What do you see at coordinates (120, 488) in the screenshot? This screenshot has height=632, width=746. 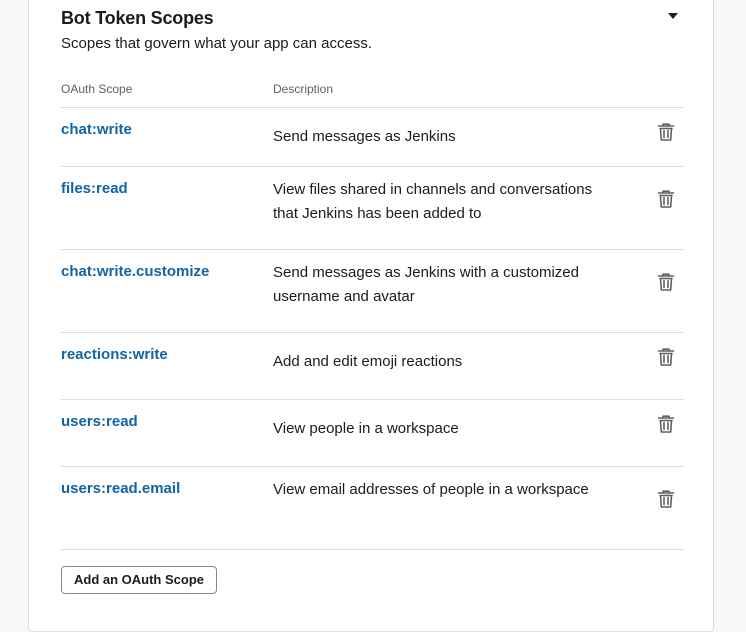 I see `scope-link: users:read.email` at bounding box center [120, 488].